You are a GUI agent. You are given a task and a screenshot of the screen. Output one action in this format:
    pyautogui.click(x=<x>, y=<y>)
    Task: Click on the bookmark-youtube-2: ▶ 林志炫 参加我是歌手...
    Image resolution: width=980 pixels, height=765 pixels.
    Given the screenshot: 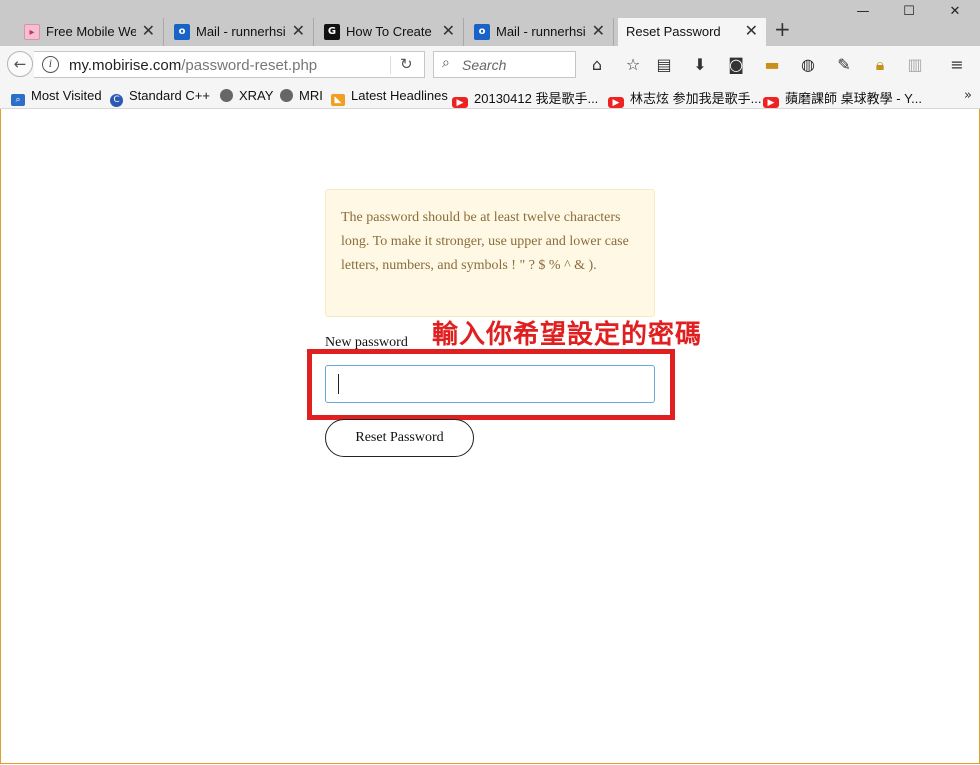 What is the action you would take?
    pyautogui.click(x=685, y=98)
    